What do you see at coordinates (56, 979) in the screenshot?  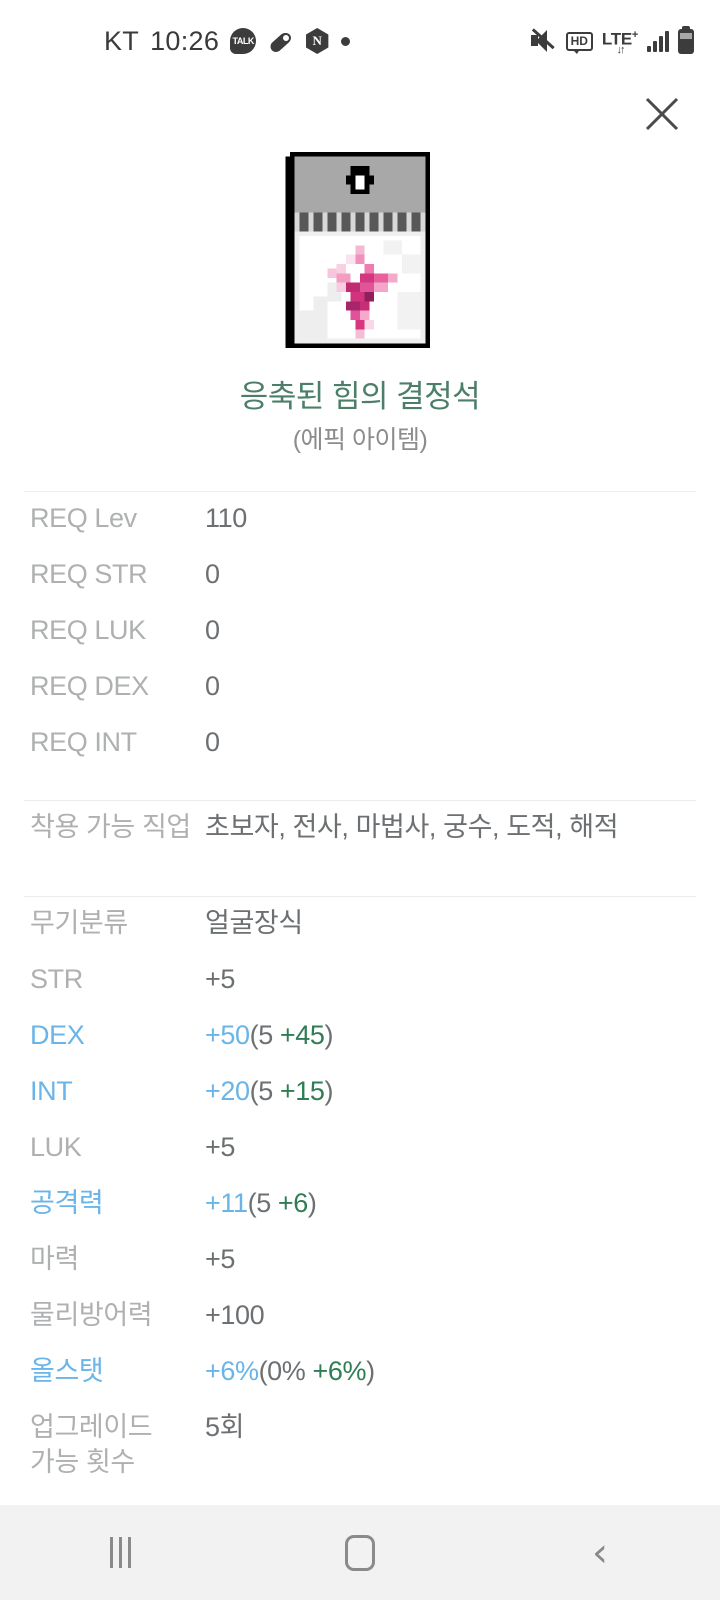 I see `stat-label: STR` at bounding box center [56, 979].